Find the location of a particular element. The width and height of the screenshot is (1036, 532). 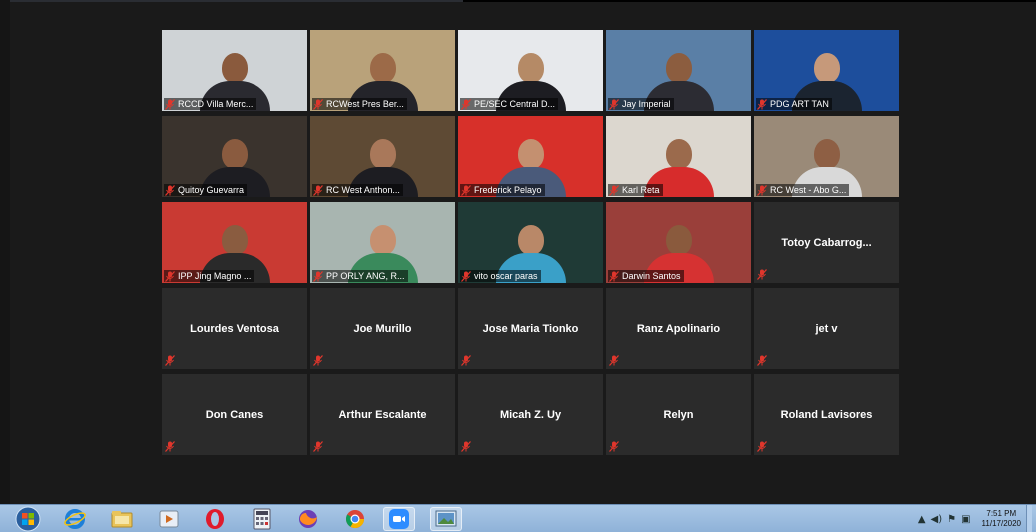

participant-name: Darwin Santos is located at coordinates (651, 276).